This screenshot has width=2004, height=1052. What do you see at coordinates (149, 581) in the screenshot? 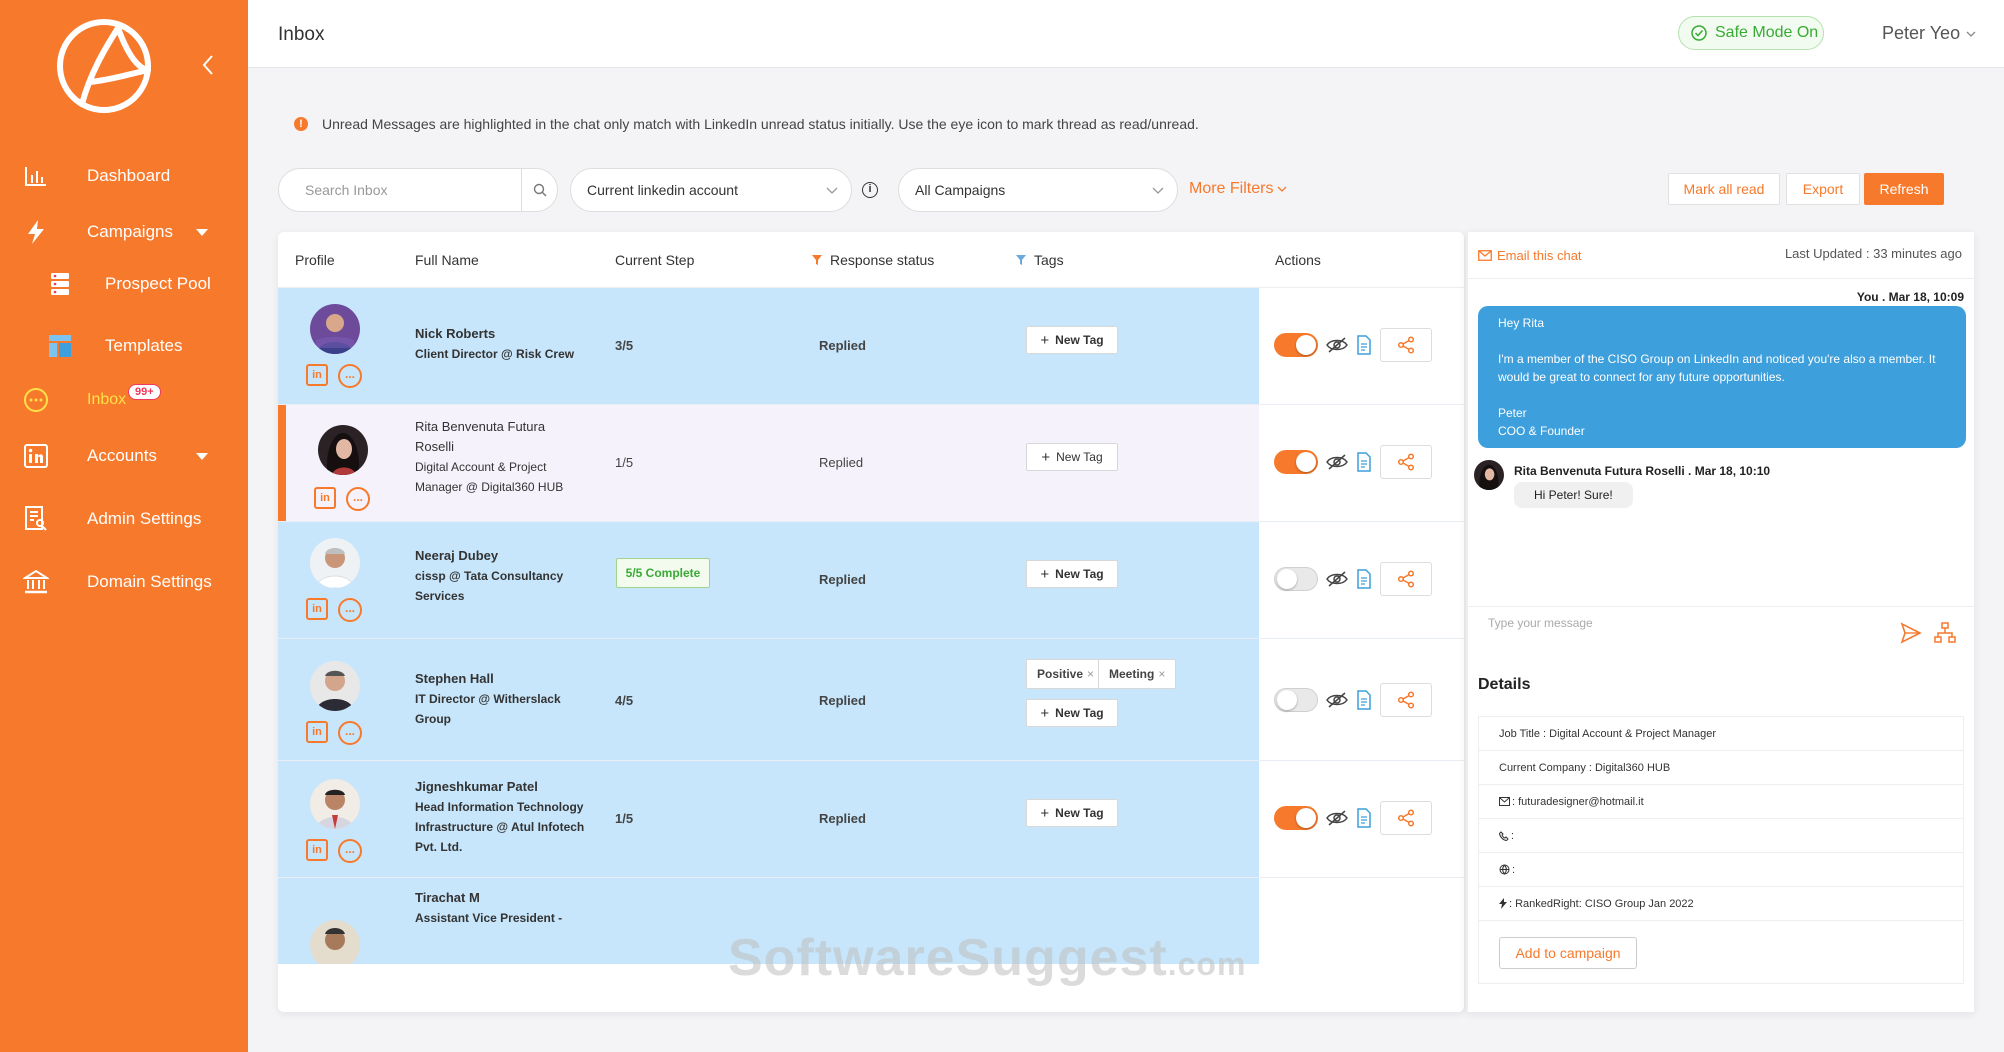
I see `sidebar-item-label: Domain Settings` at bounding box center [149, 581].